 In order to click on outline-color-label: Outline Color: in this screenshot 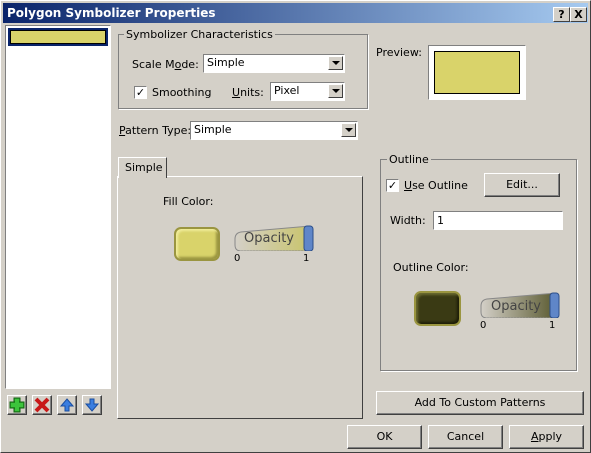, I will do `click(431, 267)`.